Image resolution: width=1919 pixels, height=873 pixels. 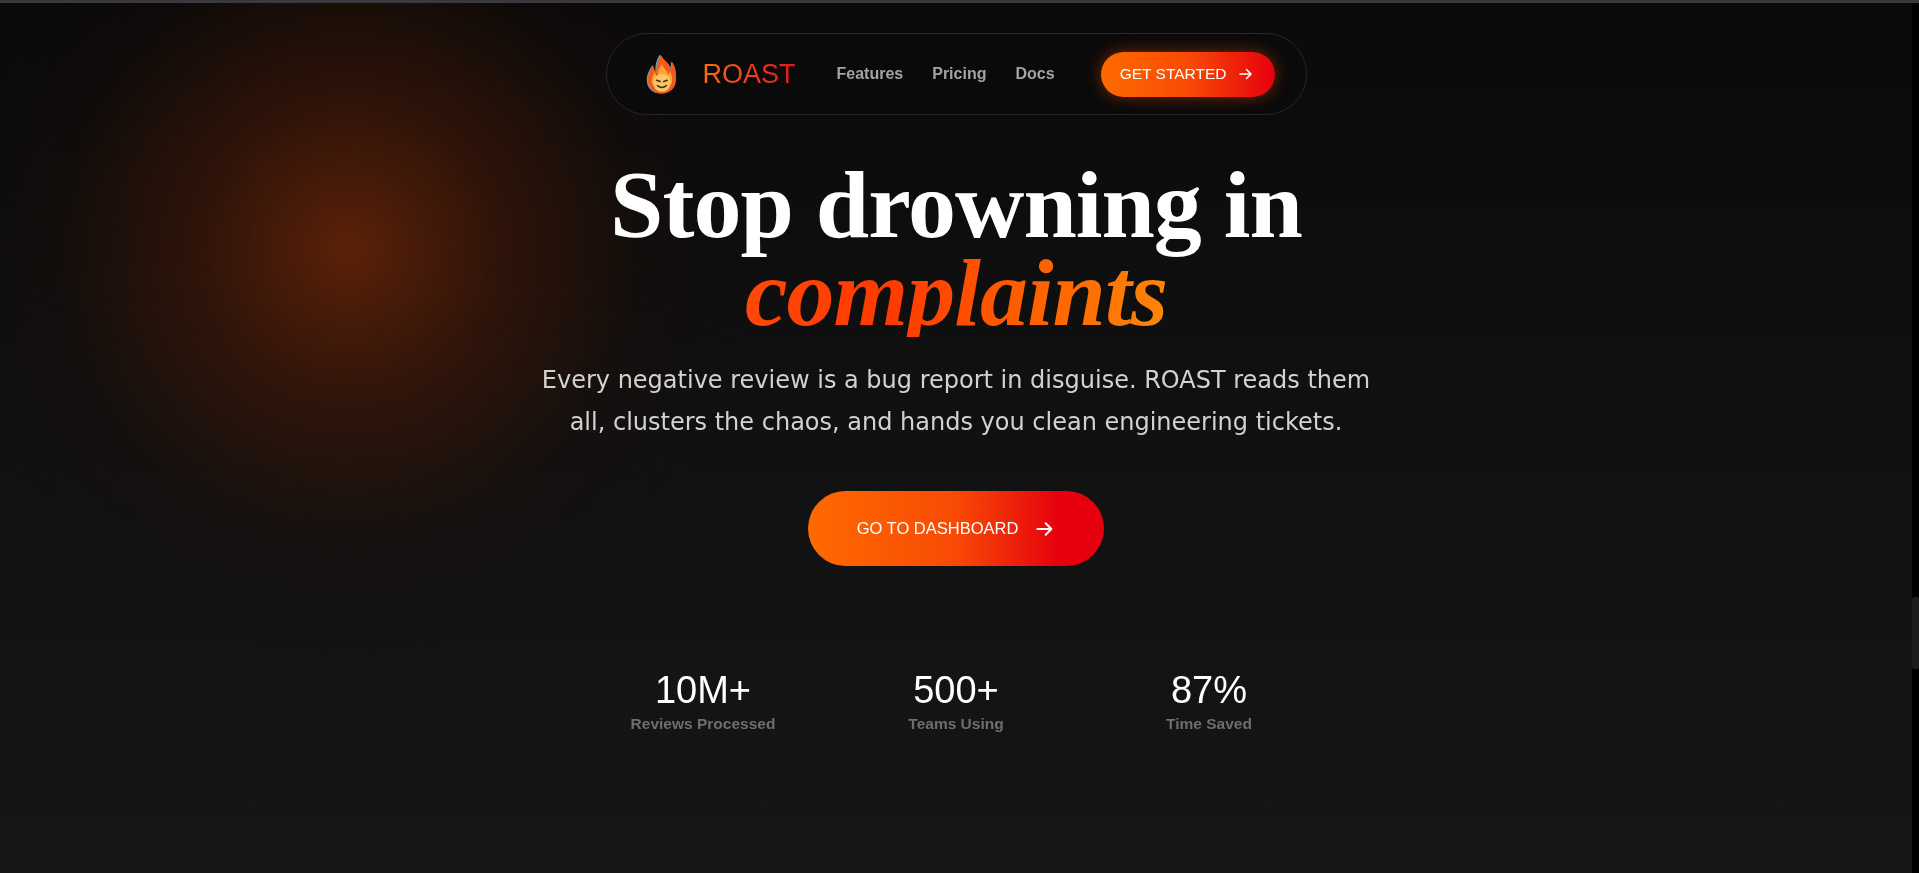 I want to click on stat-value: 87%, so click(x=1209, y=690).